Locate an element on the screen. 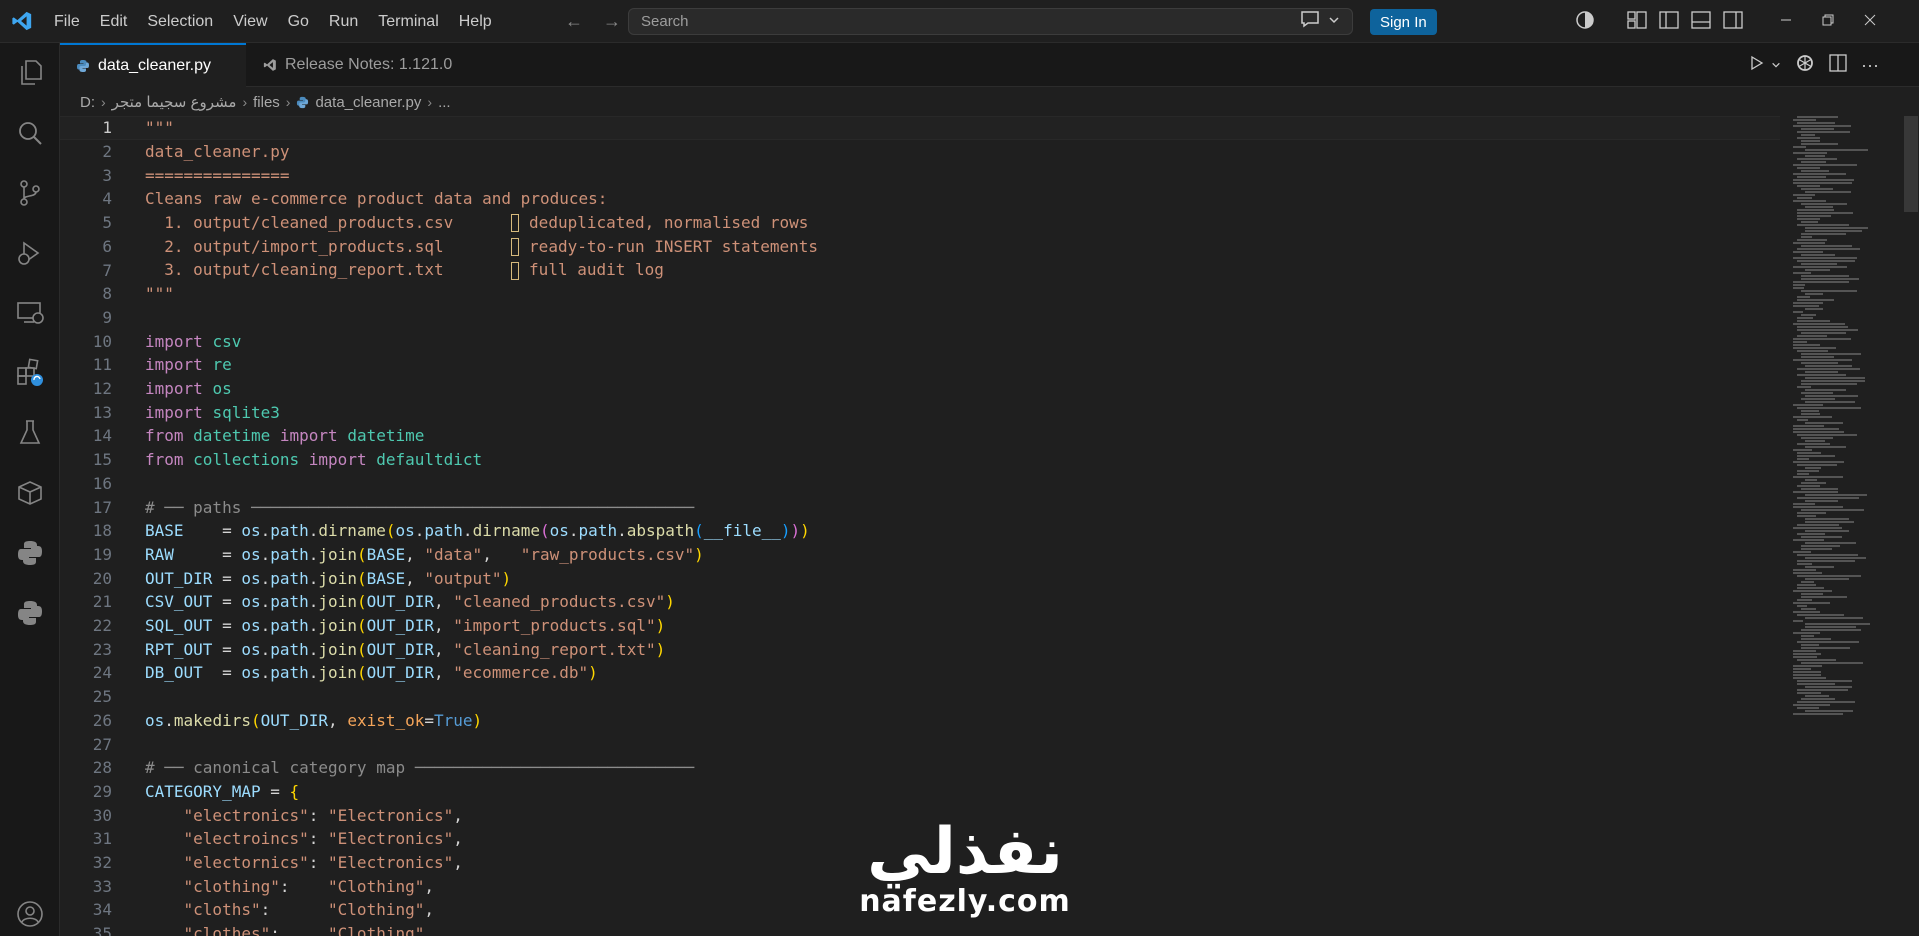 This screenshot has width=1919, height=936. toggle-primary-sidebar-icon is located at coordinates (1669, 21).